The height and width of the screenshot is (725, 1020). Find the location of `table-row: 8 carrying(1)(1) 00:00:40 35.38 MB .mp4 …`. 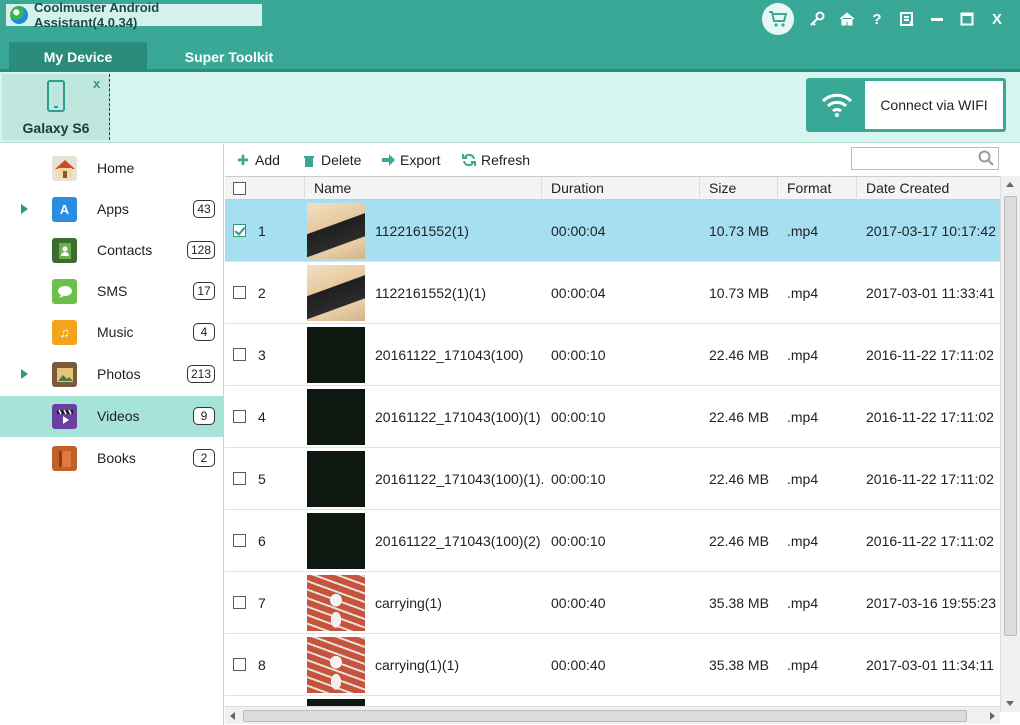

table-row: 8 carrying(1)(1) 00:00:40 35.38 MB .mp4 … is located at coordinates (612, 665).